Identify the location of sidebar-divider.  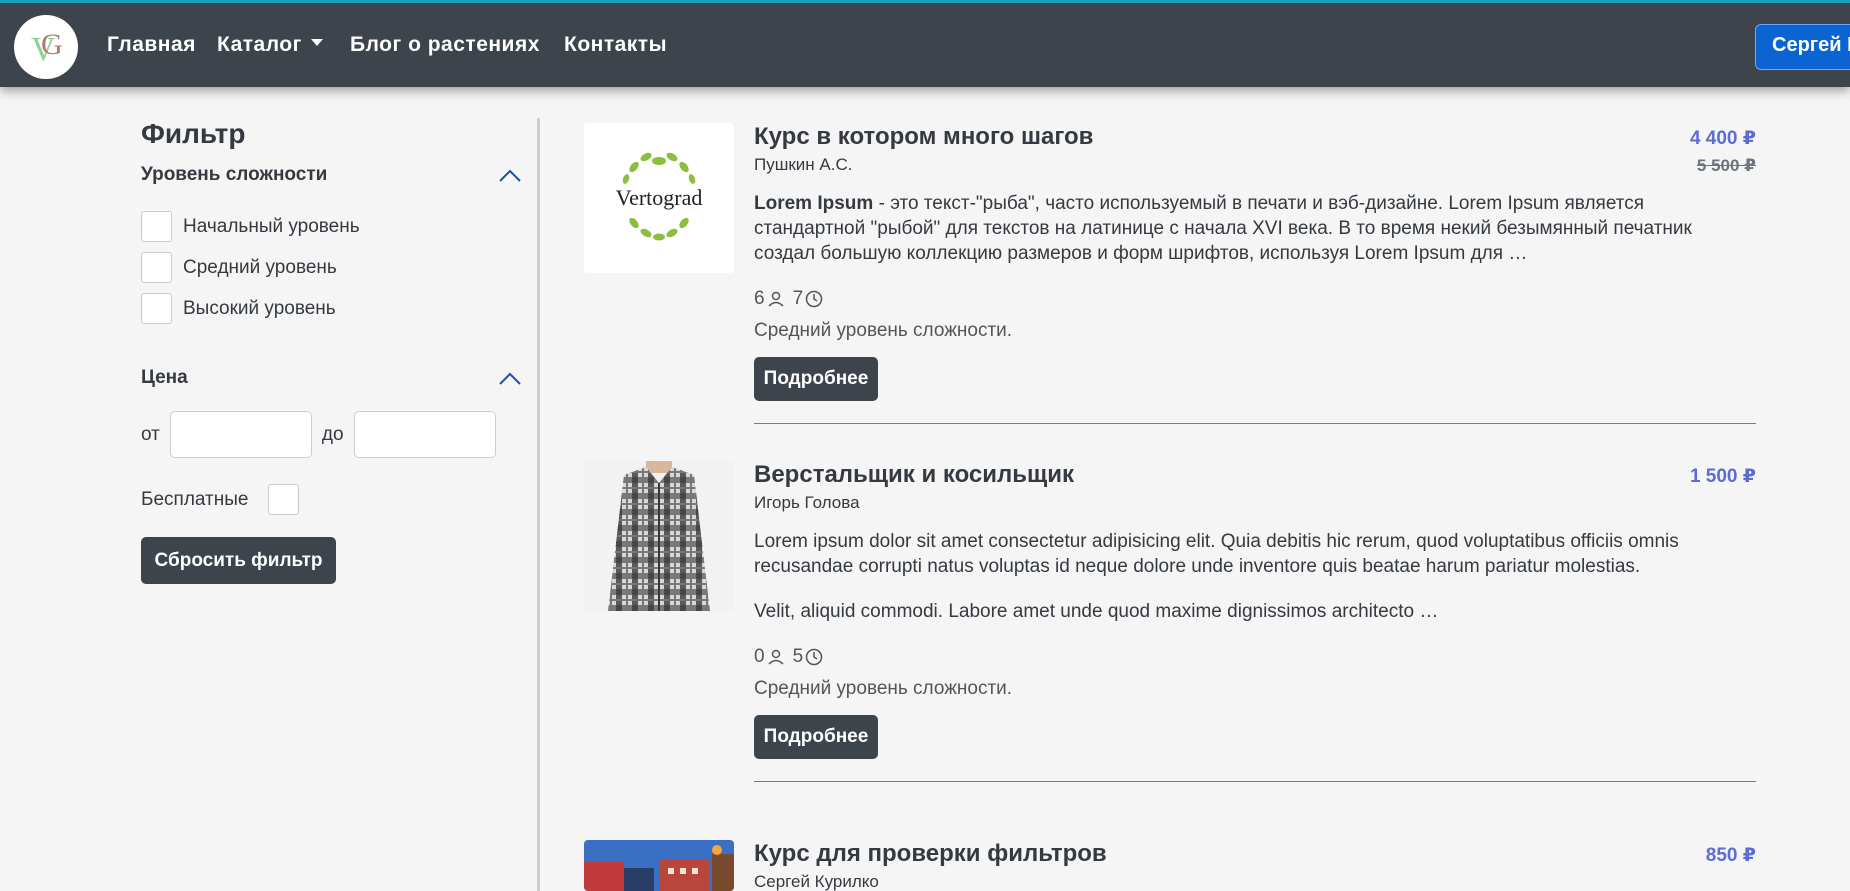
(538, 504).